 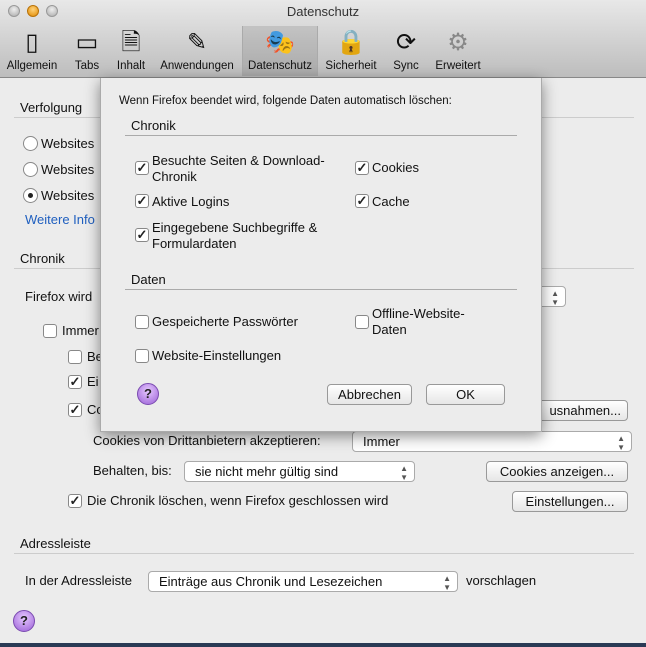 I want to click on window-title: Datenschutz, so click(x=323, y=11).